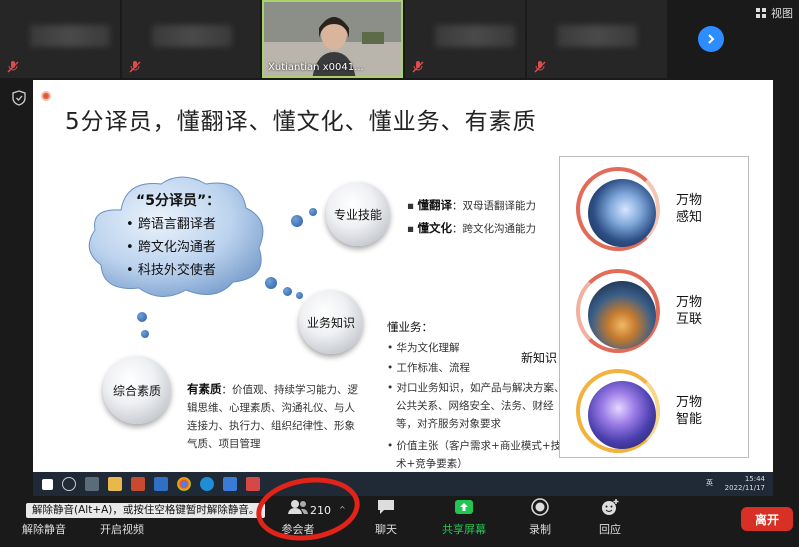 This screenshot has width=799, height=547. What do you see at coordinates (610, 529) in the screenshot?
I see `reactions-label: 回应` at bounding box center [610, 529].